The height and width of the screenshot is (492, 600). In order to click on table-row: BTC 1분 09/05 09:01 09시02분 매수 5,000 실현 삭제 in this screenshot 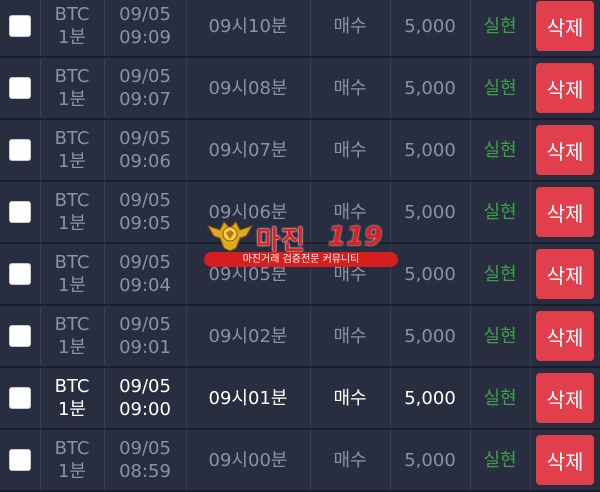, I will do `click(300, 337)`.